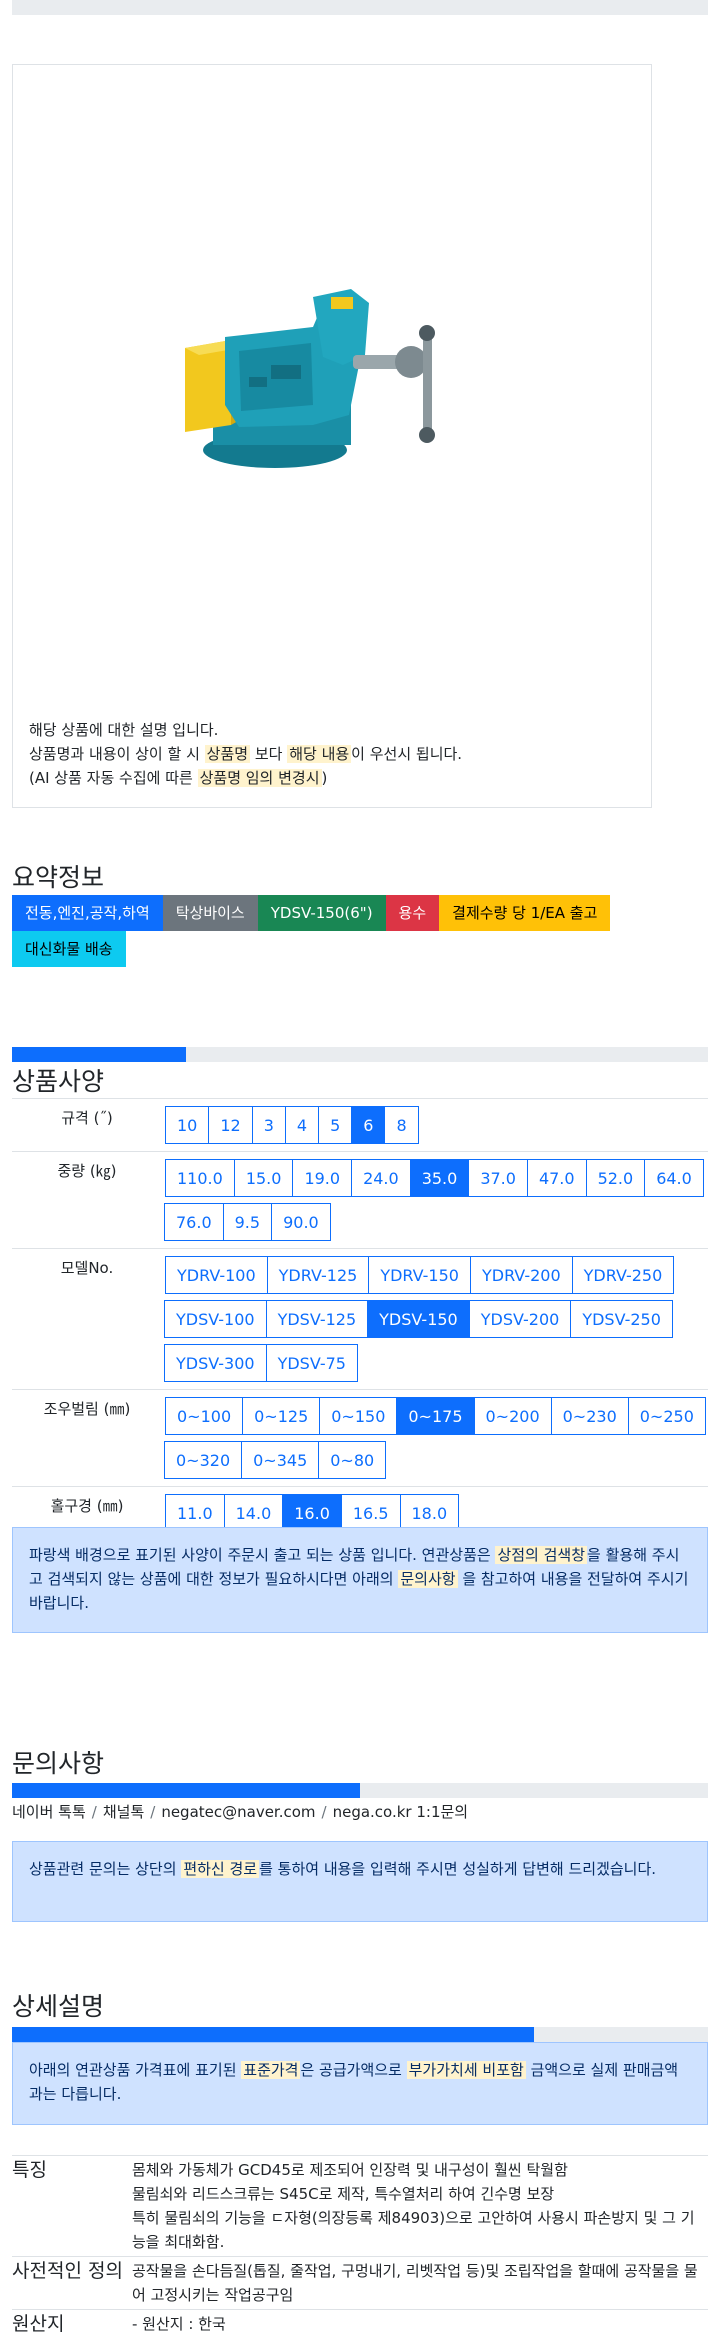  I want to click on alert-text: 파랑색 배경으로 표기된 사양이 주문시 출고 되는 상품 입니다. 연관상품은, so click(262, 1555).